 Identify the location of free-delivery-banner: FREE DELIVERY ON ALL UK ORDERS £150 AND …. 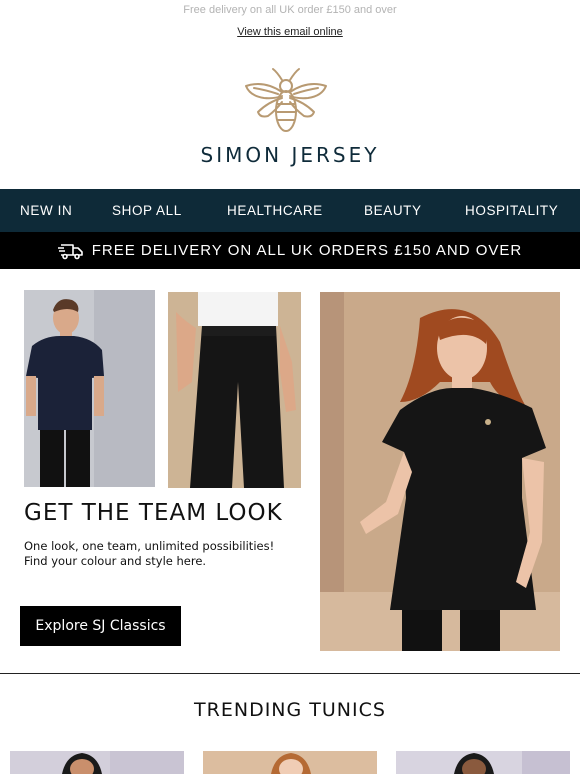
(290, 250).